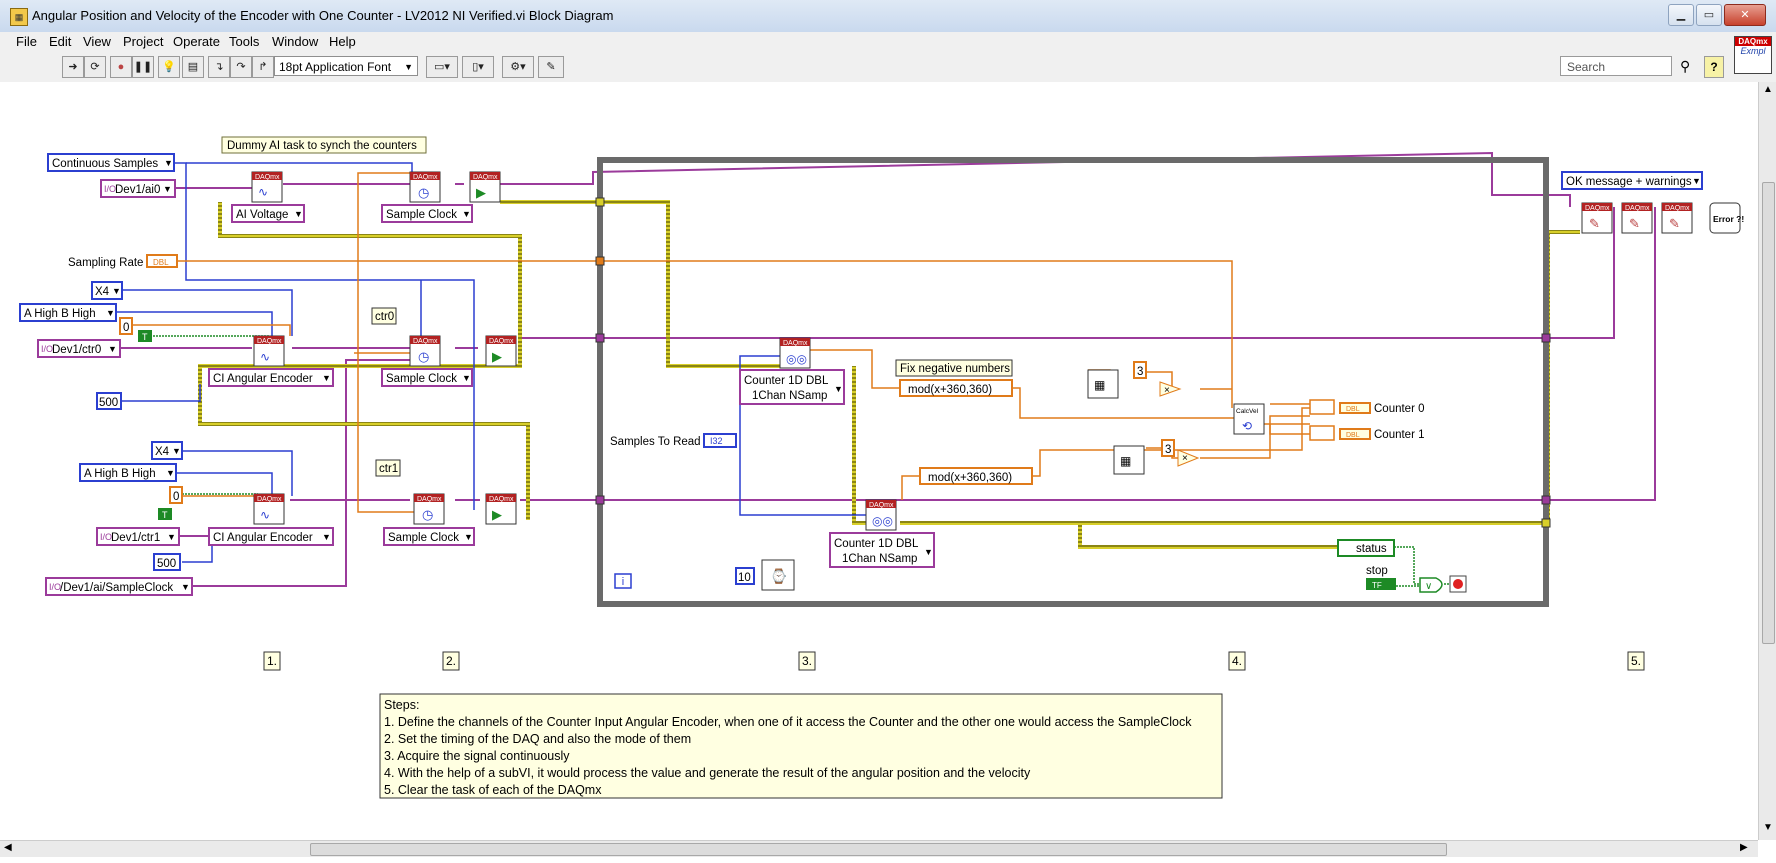  I want to click on menu-window: Window, so click(295, 41).